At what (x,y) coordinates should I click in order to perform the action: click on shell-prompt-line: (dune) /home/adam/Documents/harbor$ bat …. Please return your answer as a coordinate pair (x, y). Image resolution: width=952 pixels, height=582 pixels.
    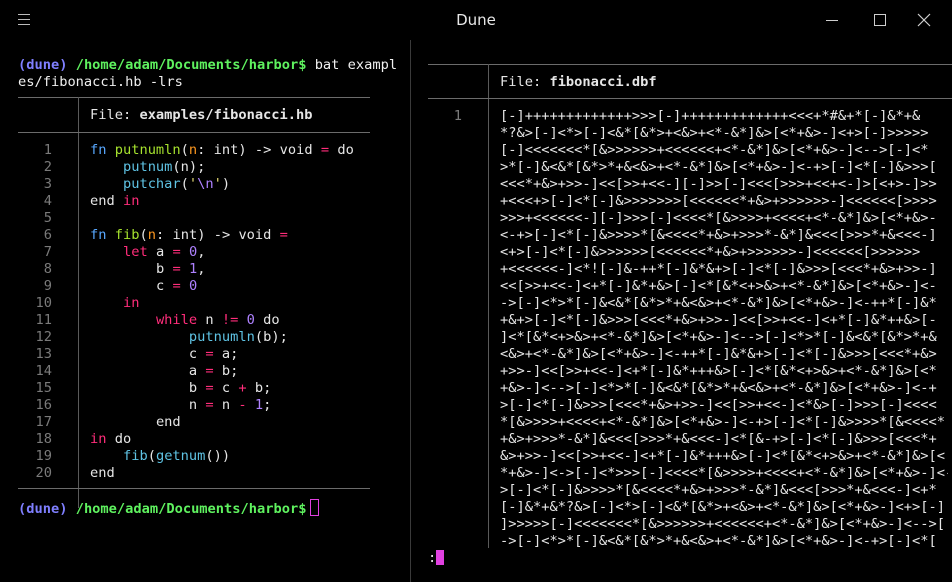
    Looking at the image, I should click on (207, 65).